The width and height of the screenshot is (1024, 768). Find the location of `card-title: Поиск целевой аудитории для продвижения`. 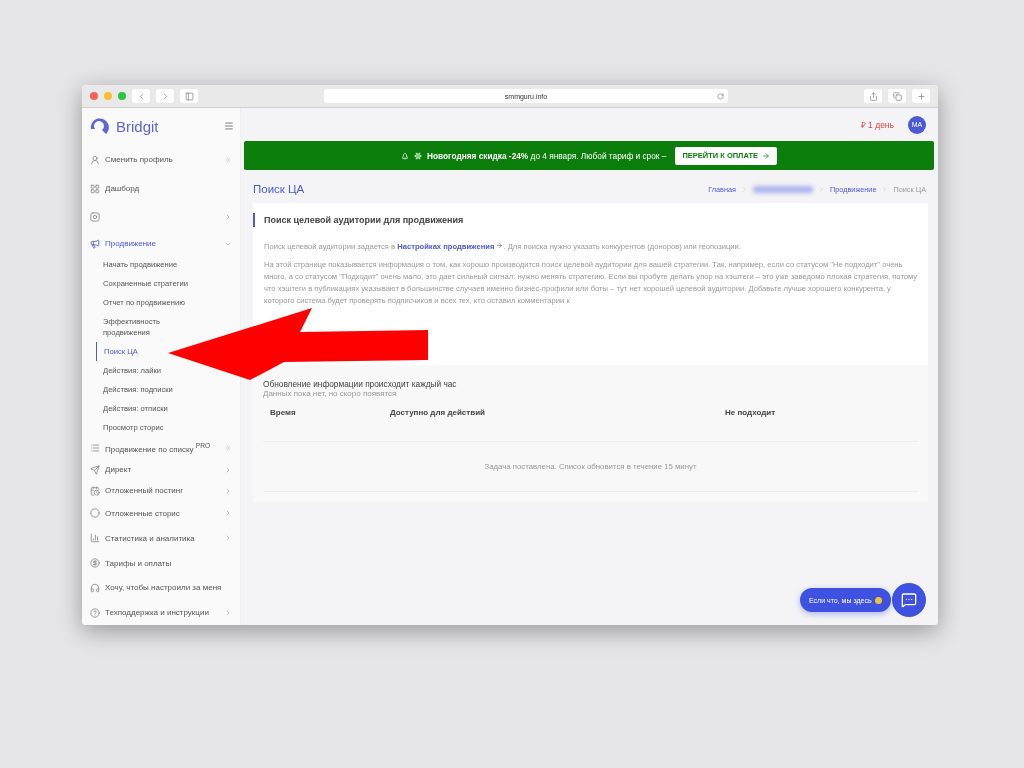

card-title: Поиск целевой аудитории для продвижения is located at coordinates (585, 220).